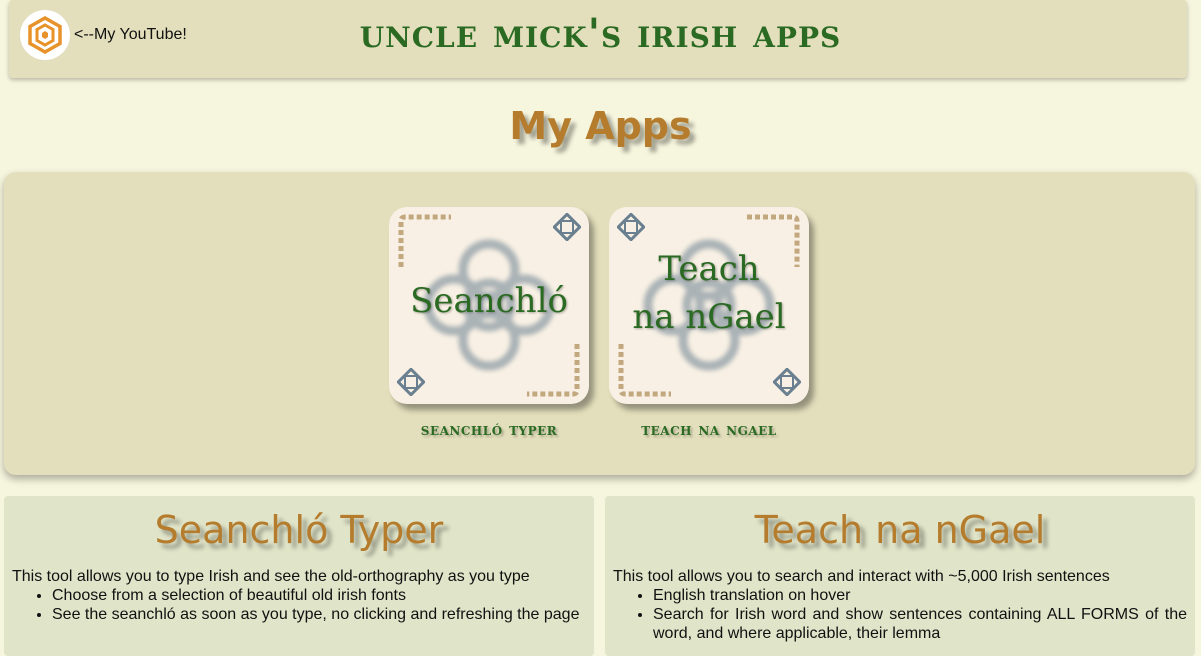  Describe the element at coordinates (600, 33) in the screenshot. I see `site-title: uncle mick's irish apps` at that location.